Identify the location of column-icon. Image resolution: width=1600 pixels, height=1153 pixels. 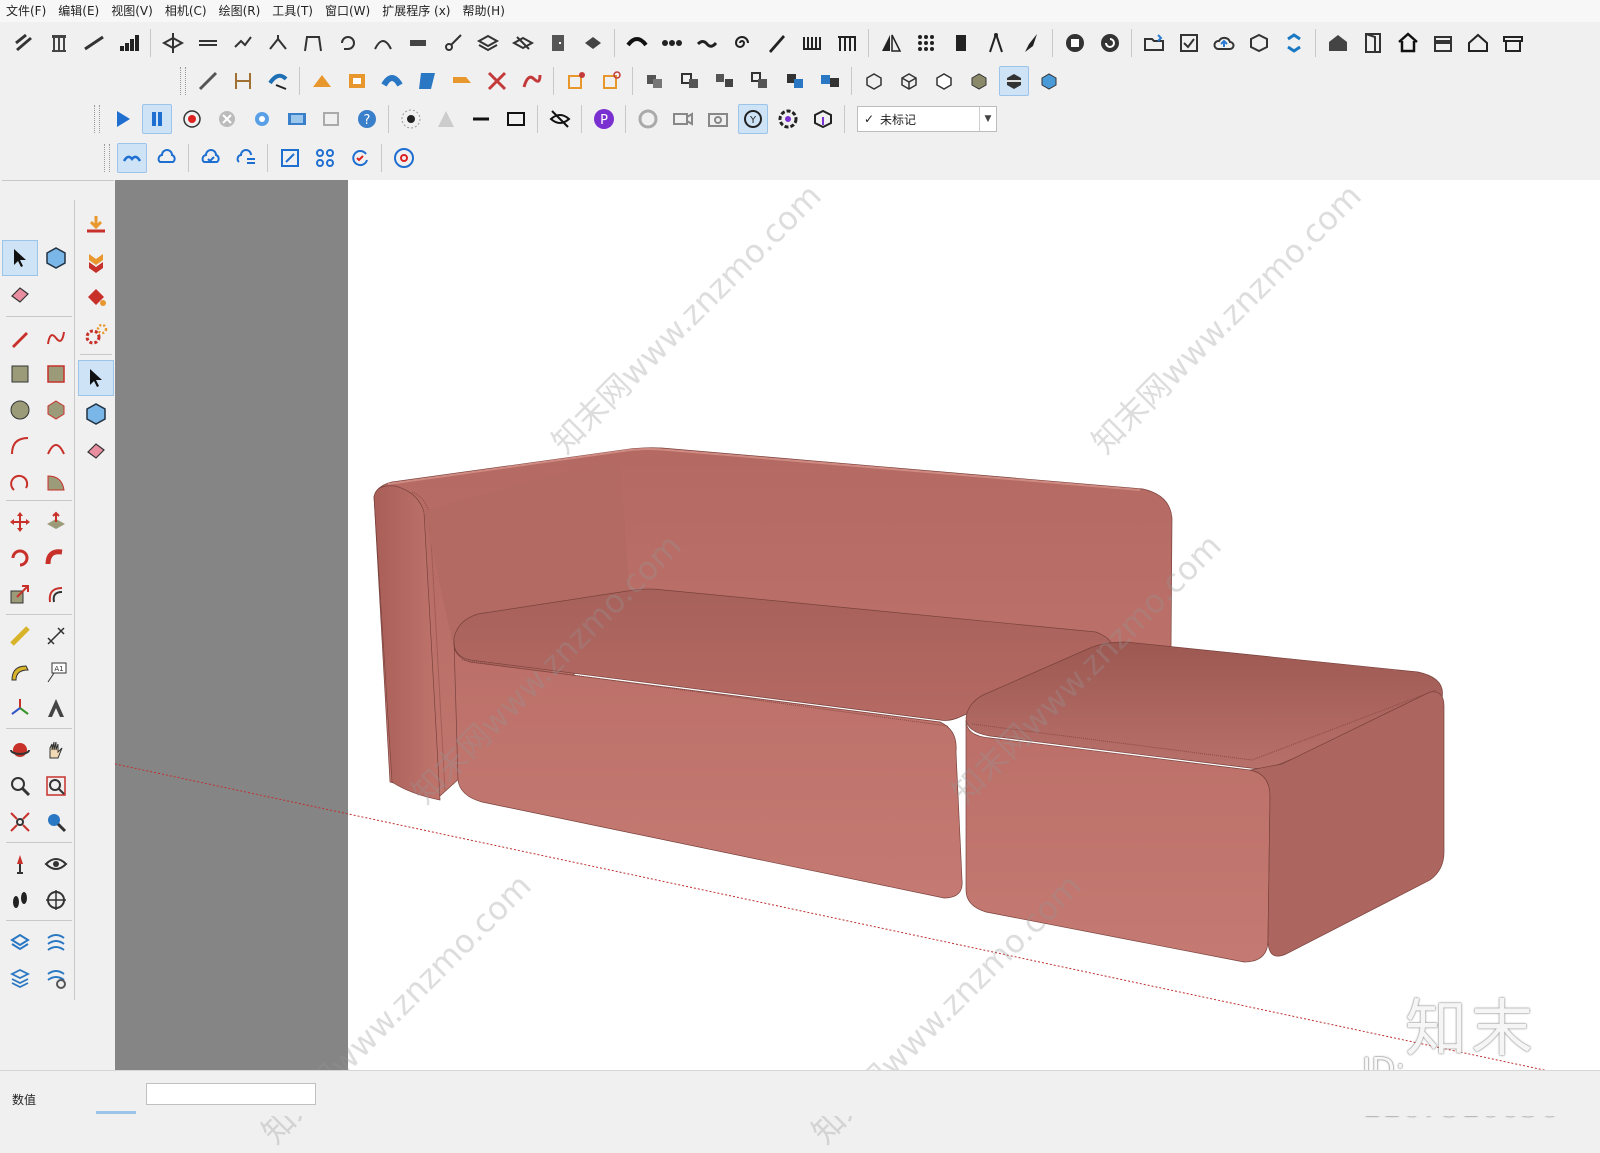
(59, 43).